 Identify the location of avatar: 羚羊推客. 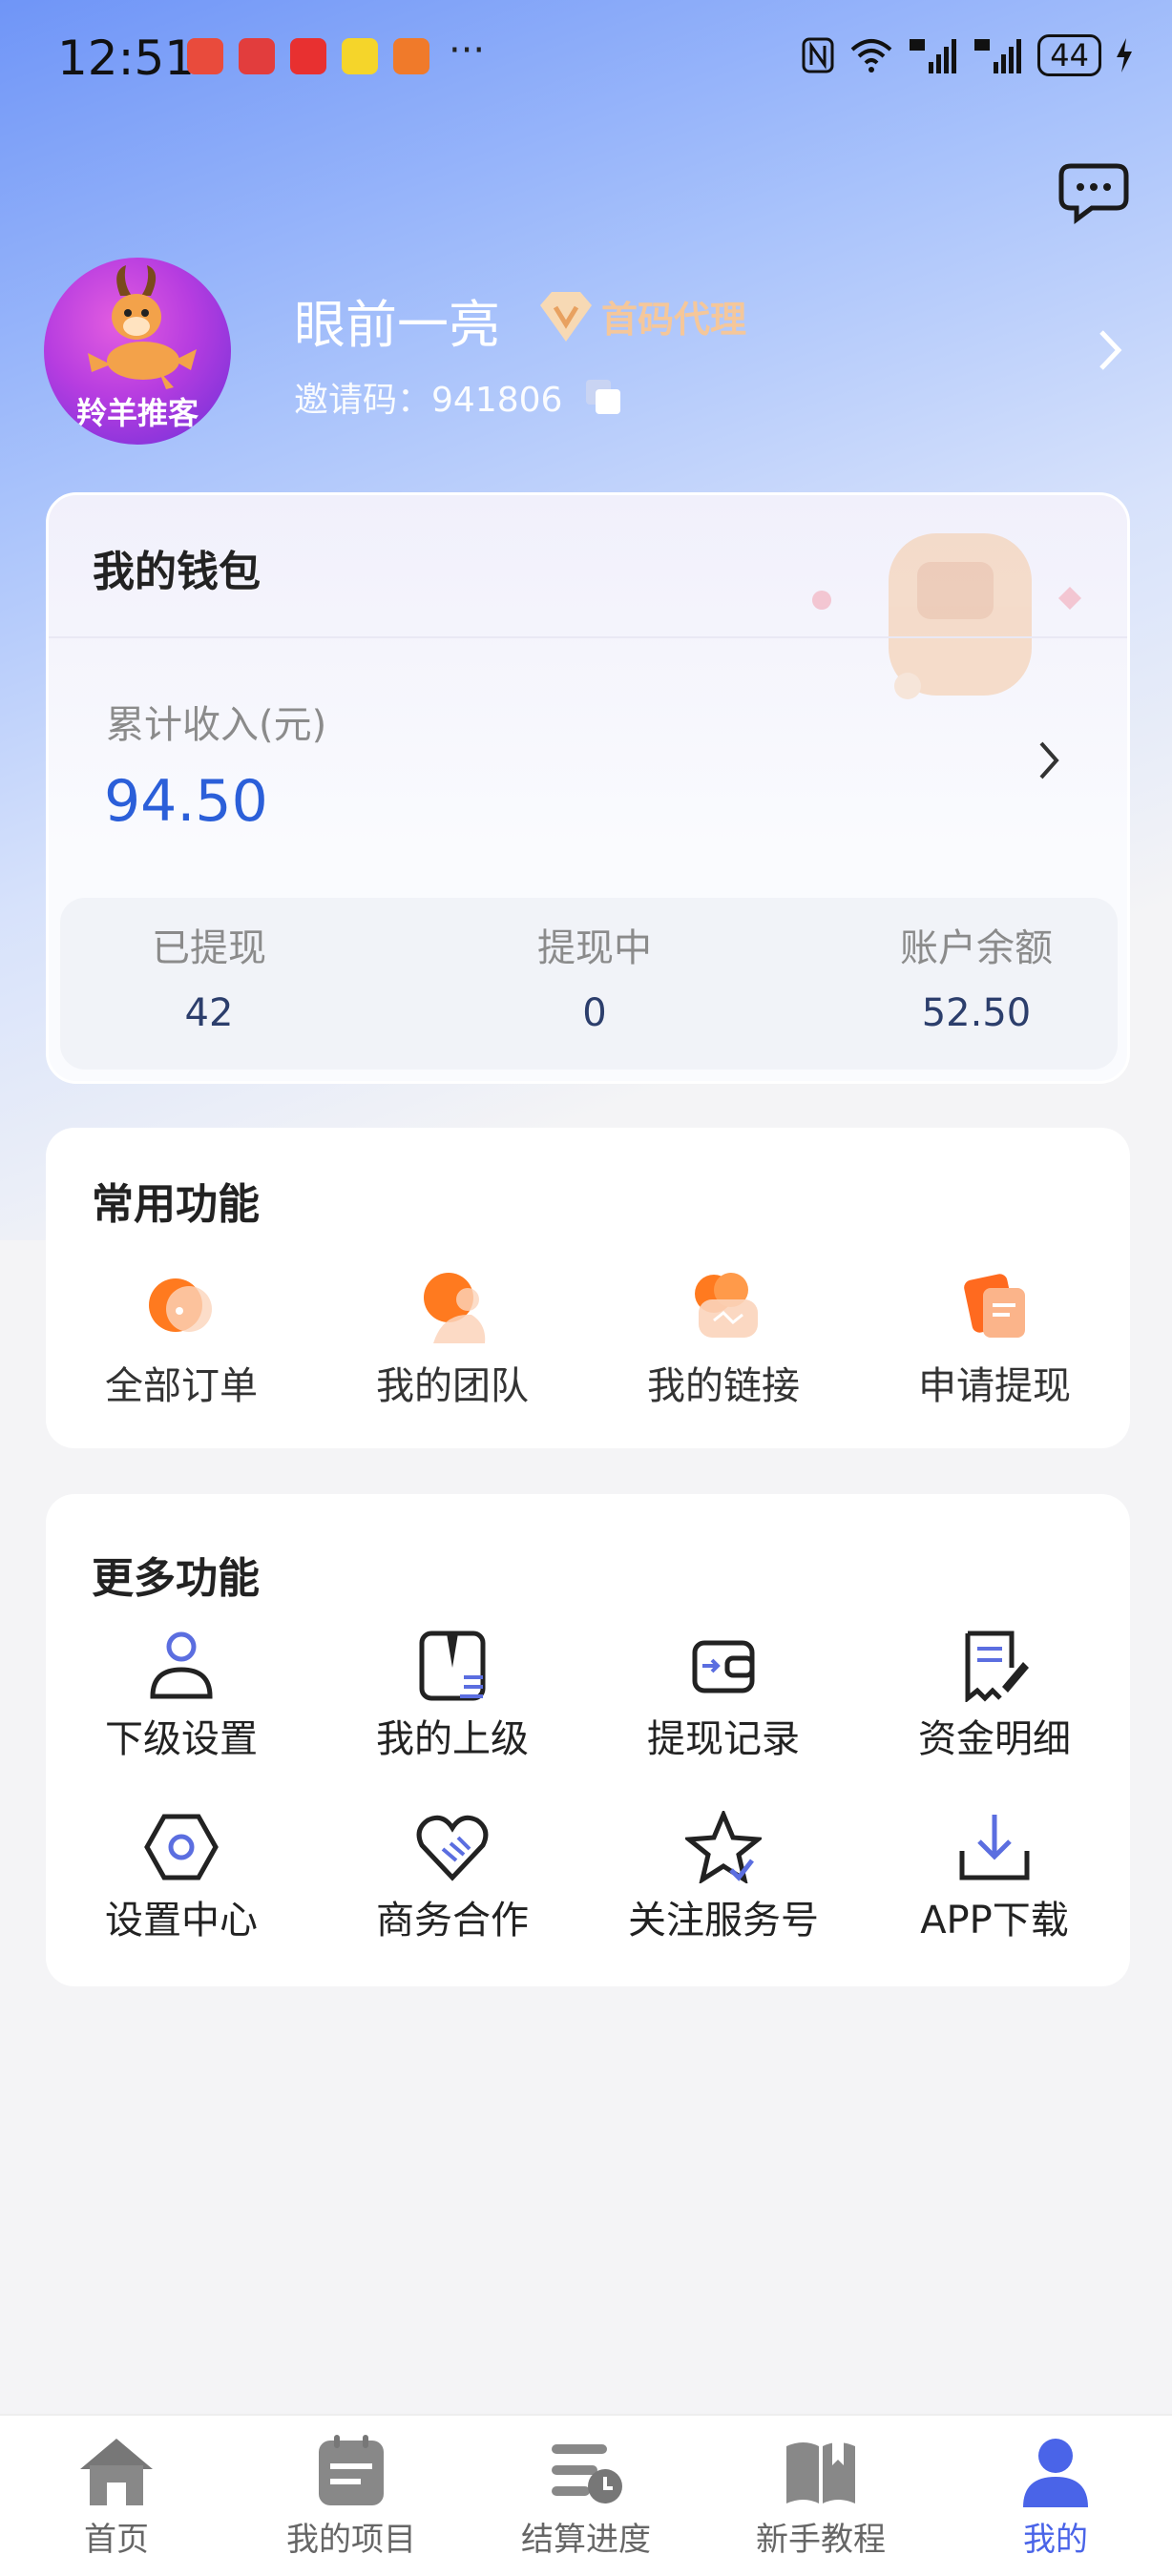
(138, 351).